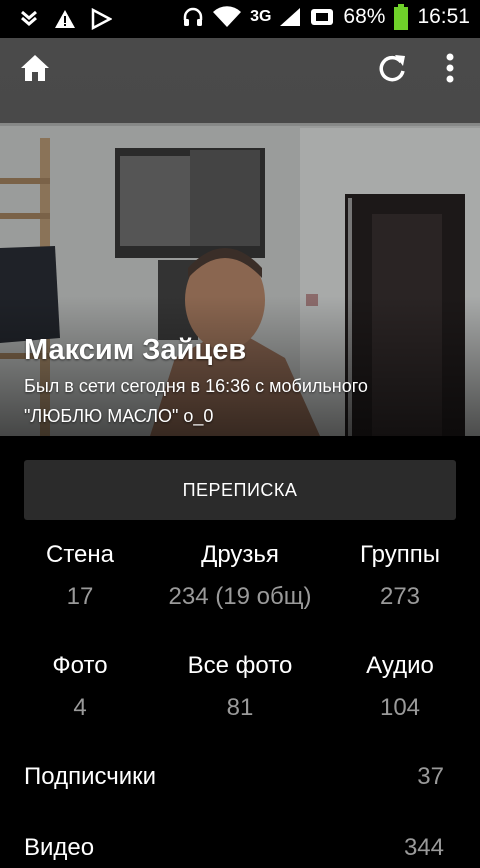 The height and width of the screenshot is (868, 480). What do you see at coordinates (364, 16) in the screenshot?
I see `battery-percent: 68%` at bounding box center [364, 16].